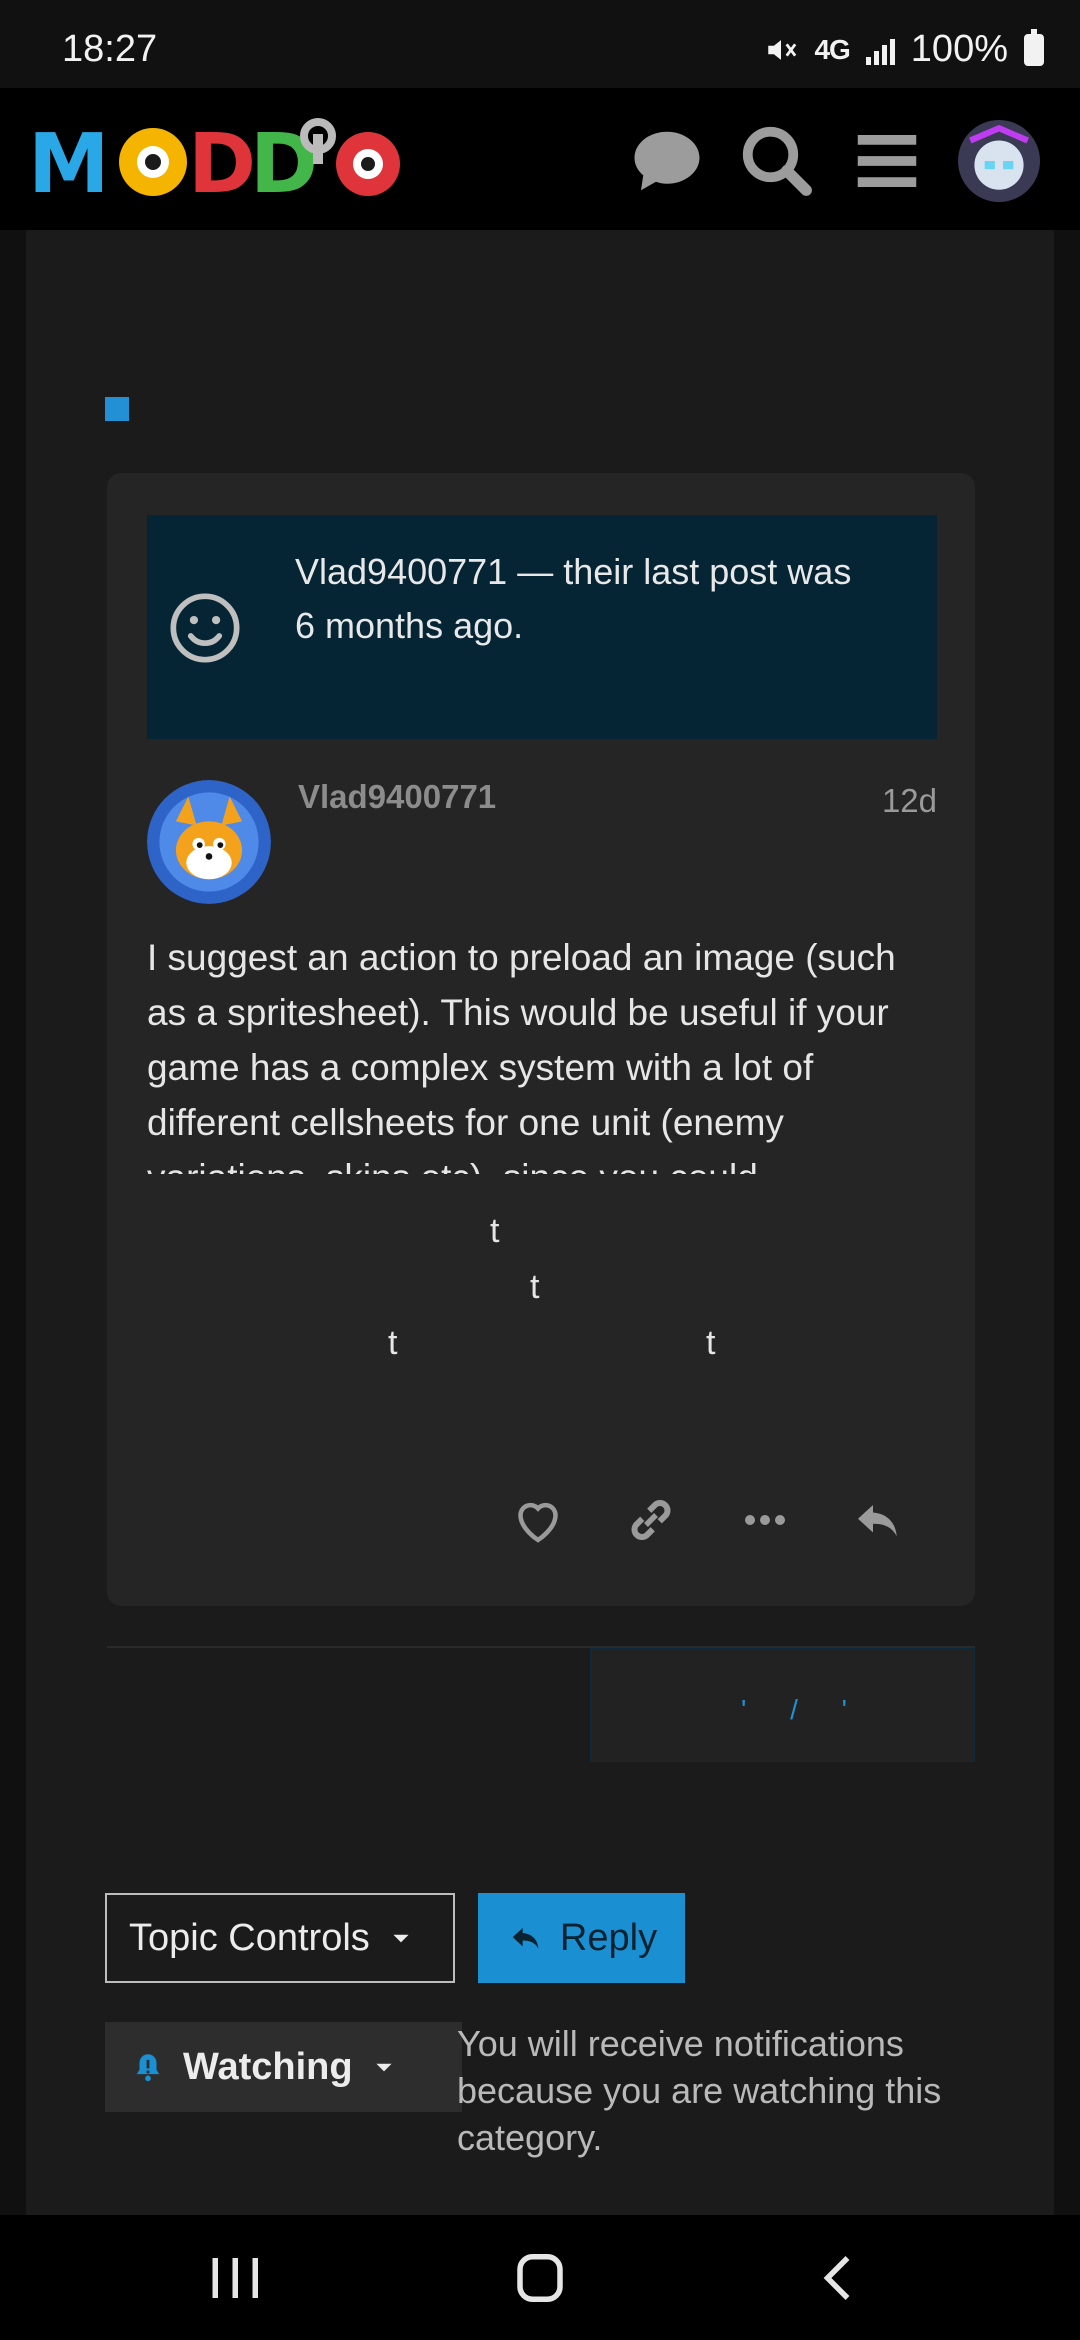  Describe the element at coordinates (765, 1520) in the screenshot. I see `more-dots-icon` at that location.